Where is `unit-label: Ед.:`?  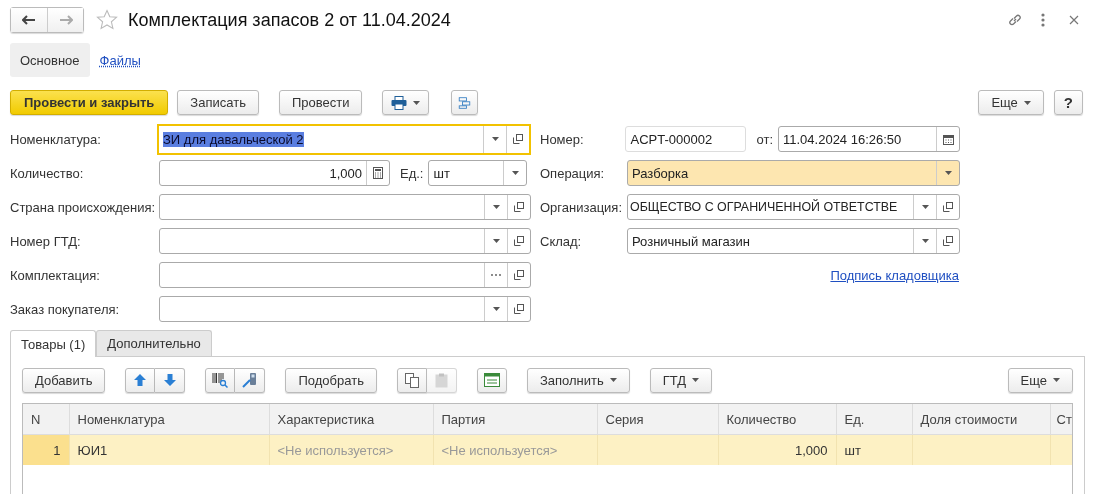 unit-label: Ед.: is located at coordinates (412, 173).